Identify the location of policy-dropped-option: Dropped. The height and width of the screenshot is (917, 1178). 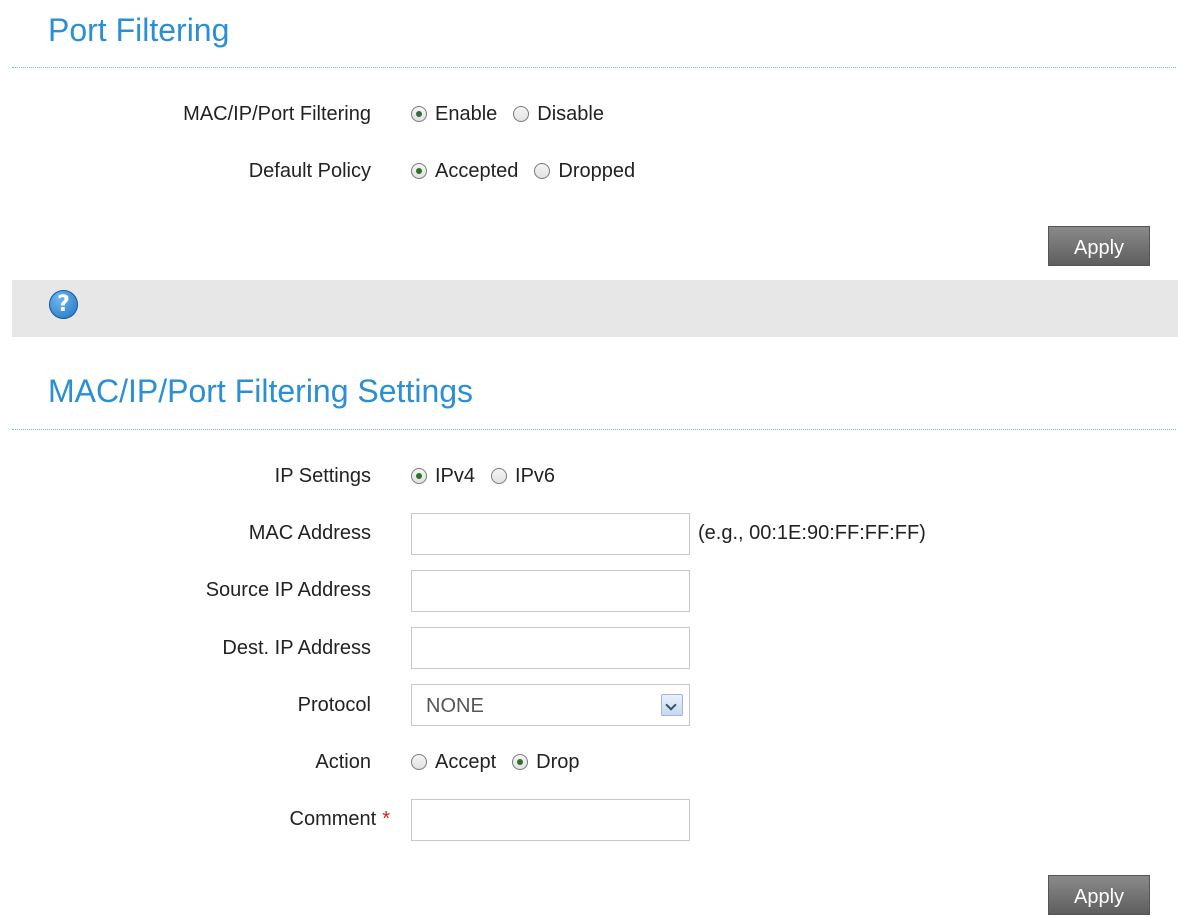
(584, 171).